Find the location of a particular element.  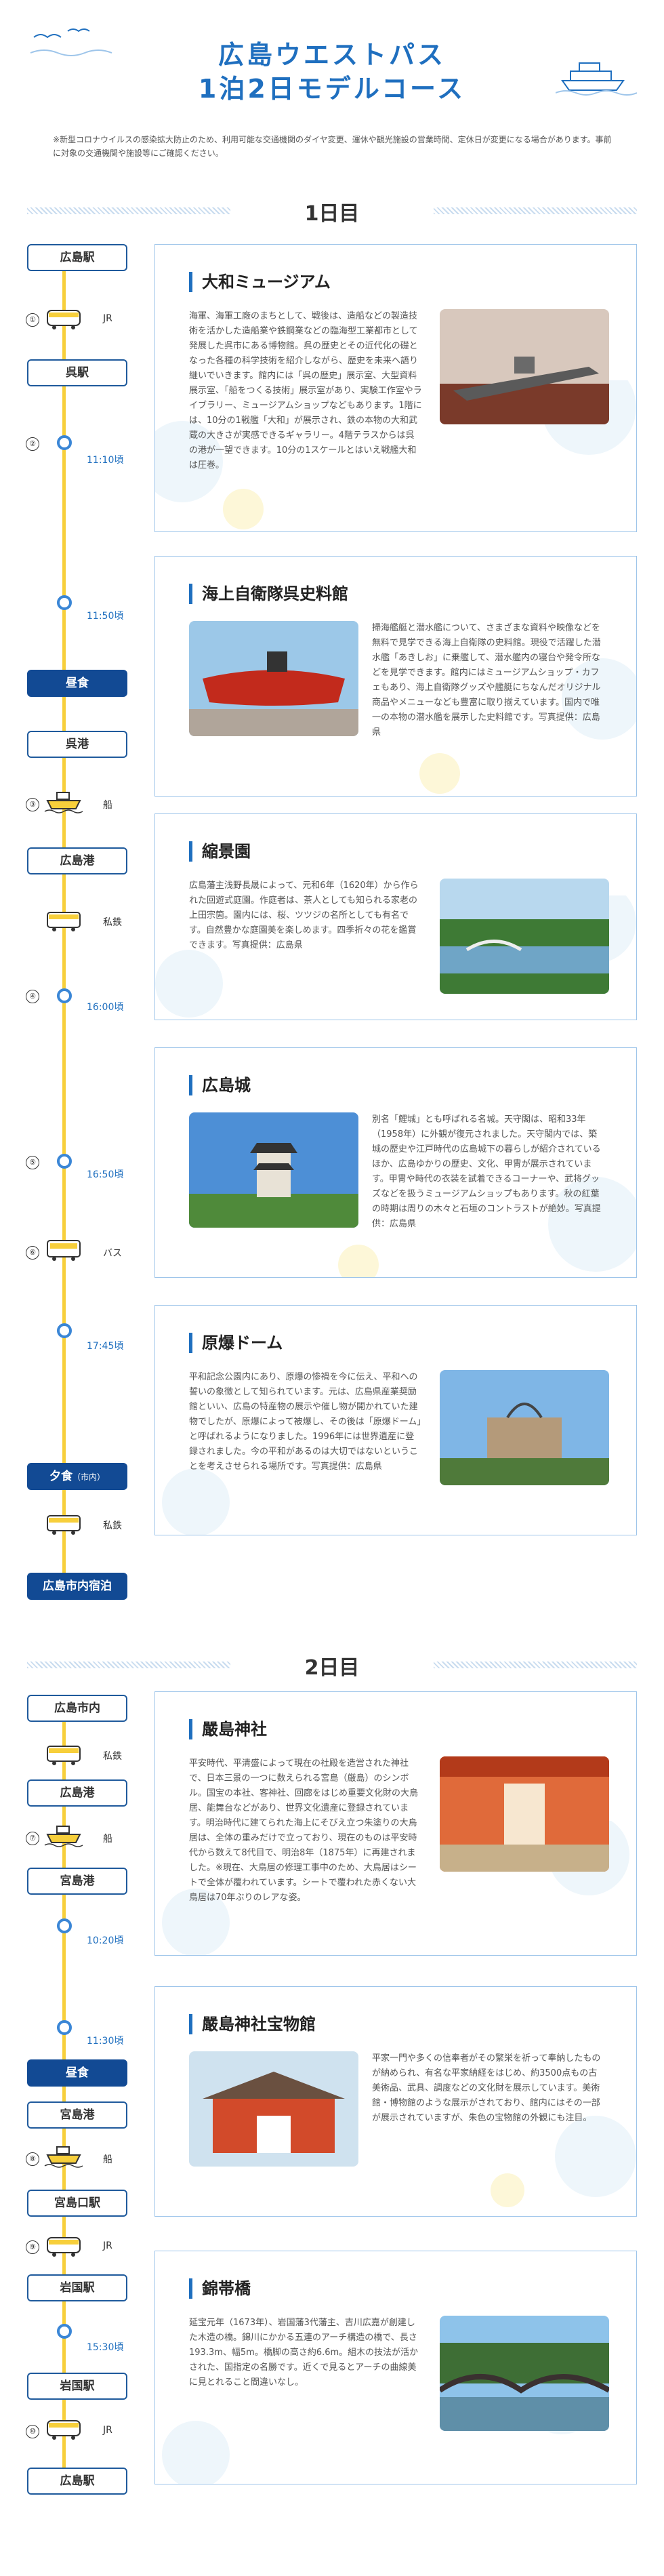

step-number: ⑥ is located at coordinates (32, 1253).